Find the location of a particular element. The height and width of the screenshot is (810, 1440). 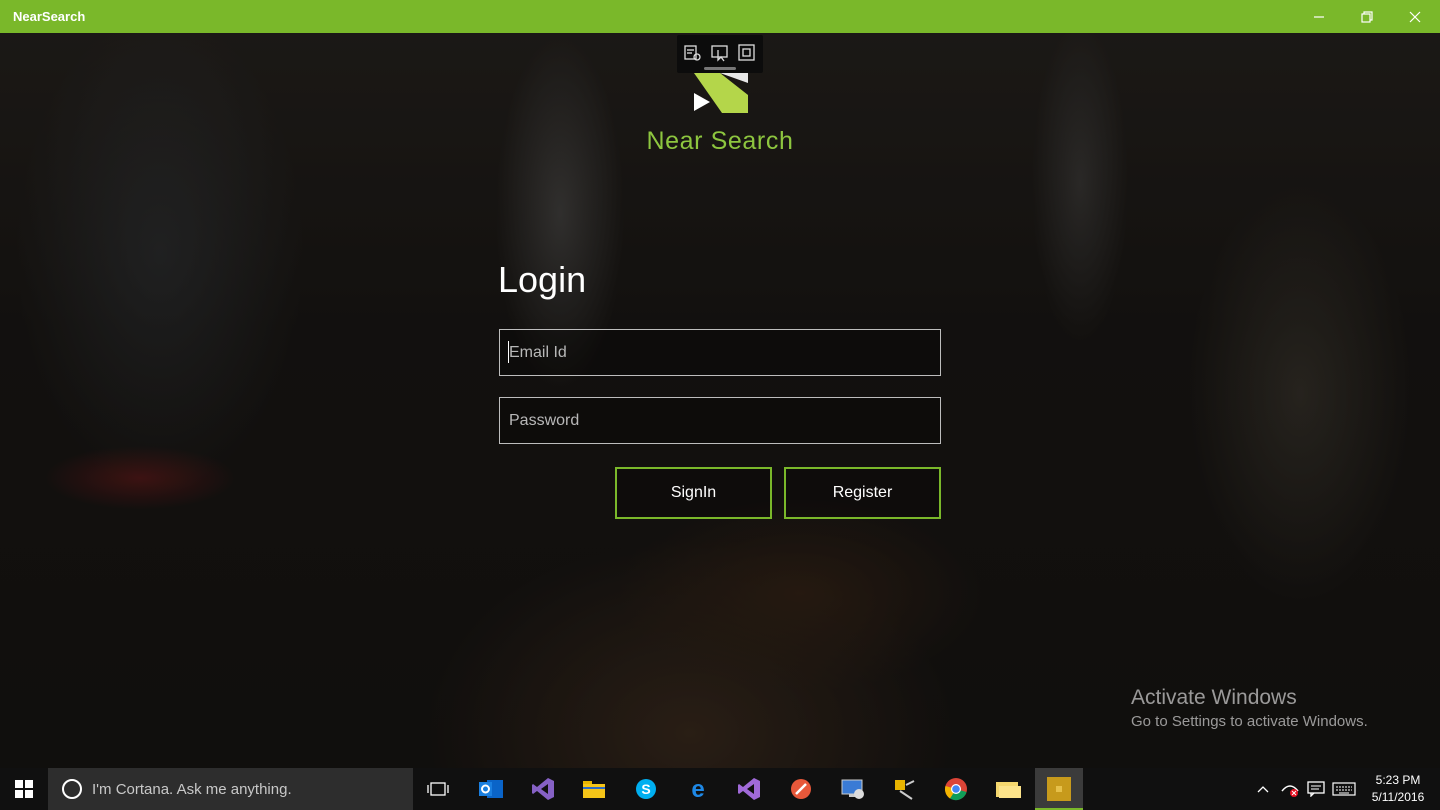

edge-button: e is located at coordinates (698, 789).